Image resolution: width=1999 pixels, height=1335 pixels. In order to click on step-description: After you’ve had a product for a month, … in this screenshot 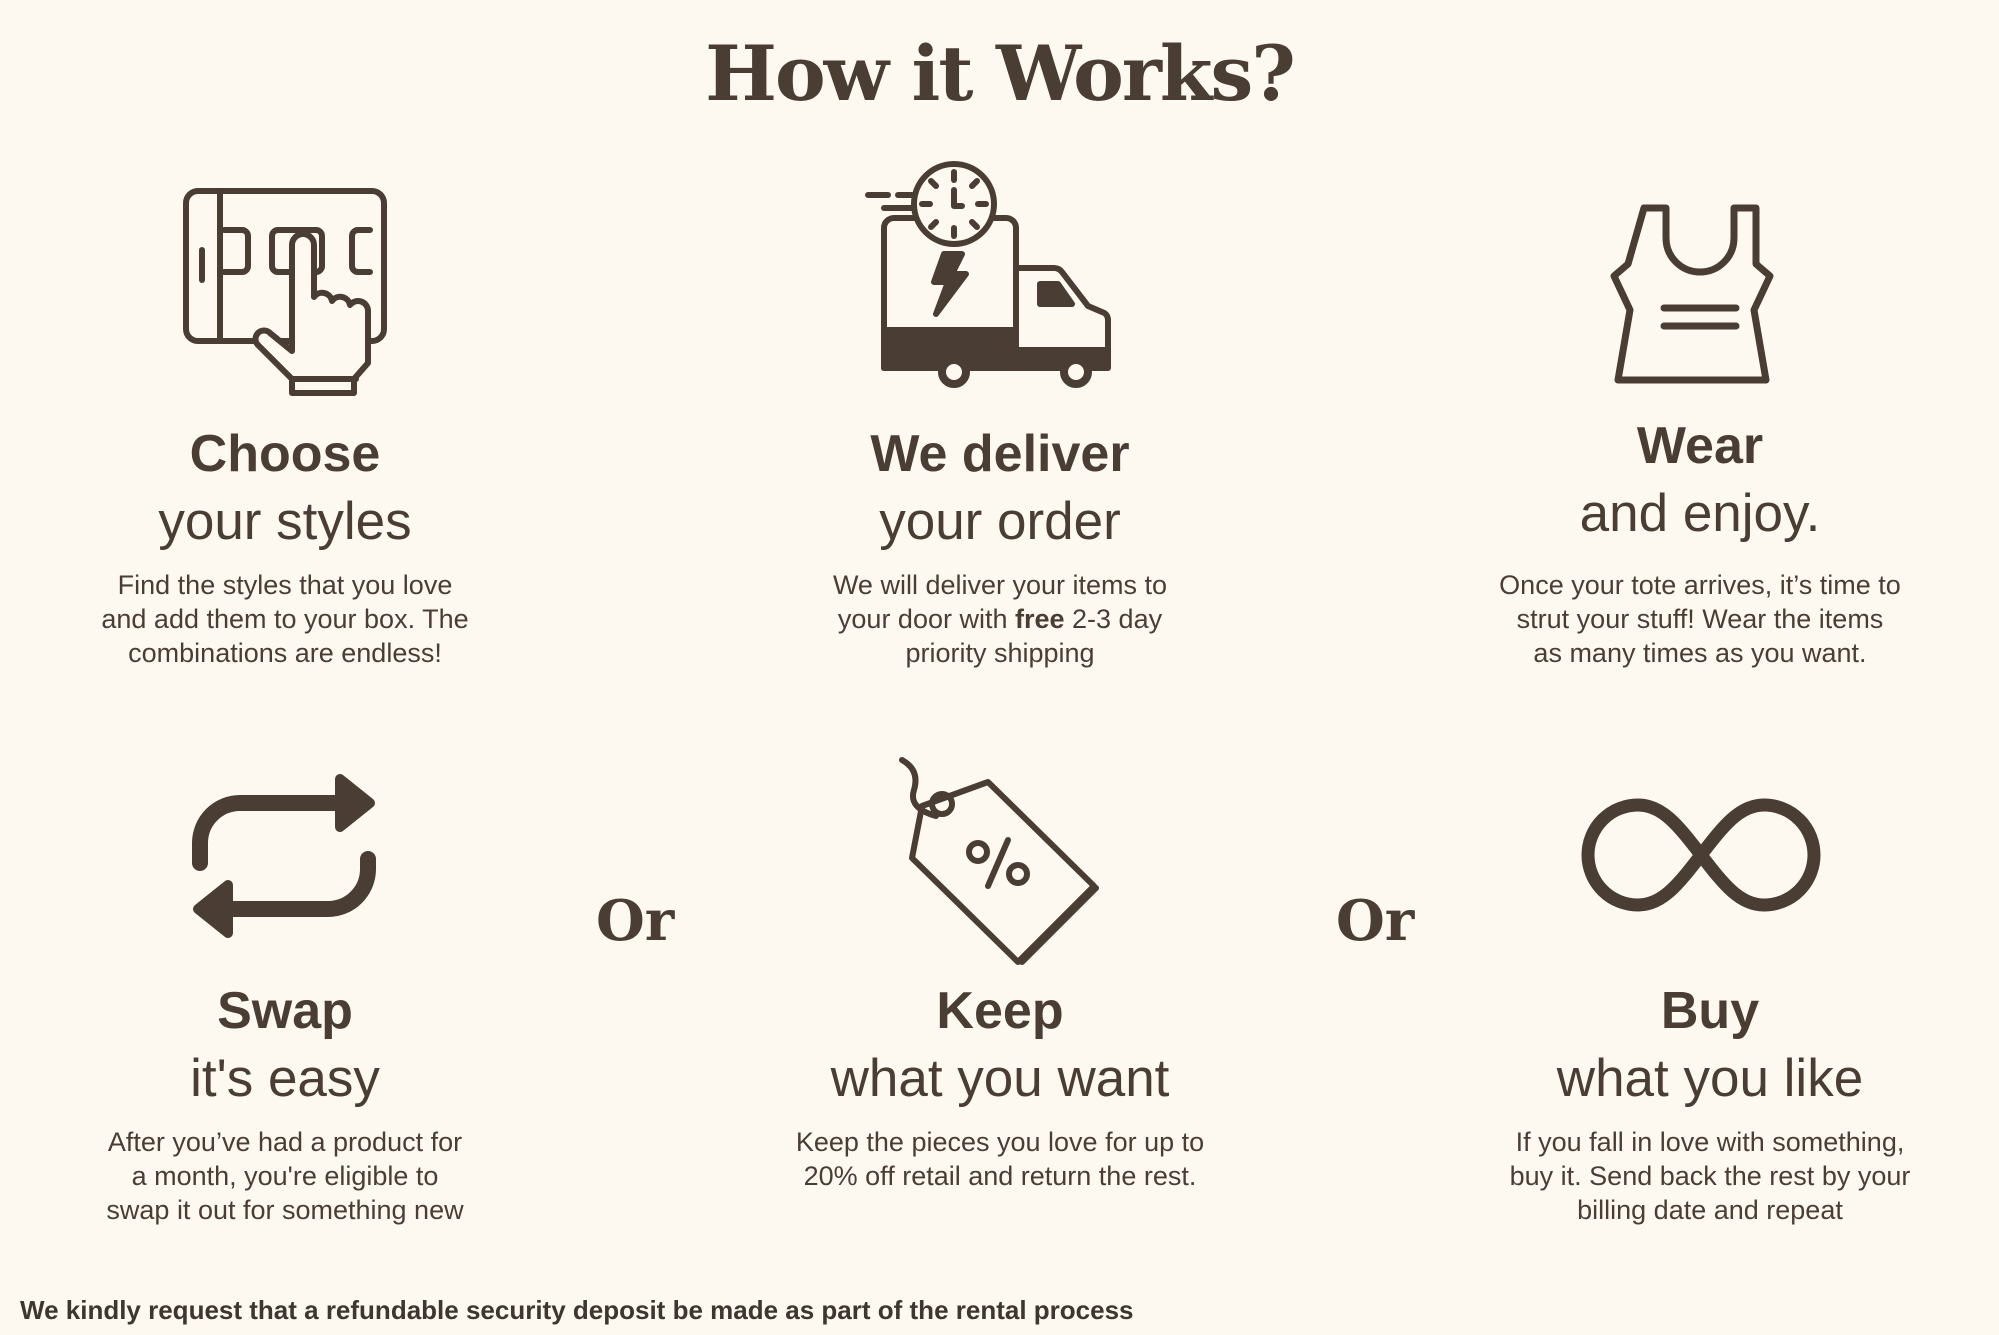, I will do `click(285, 1176)`.